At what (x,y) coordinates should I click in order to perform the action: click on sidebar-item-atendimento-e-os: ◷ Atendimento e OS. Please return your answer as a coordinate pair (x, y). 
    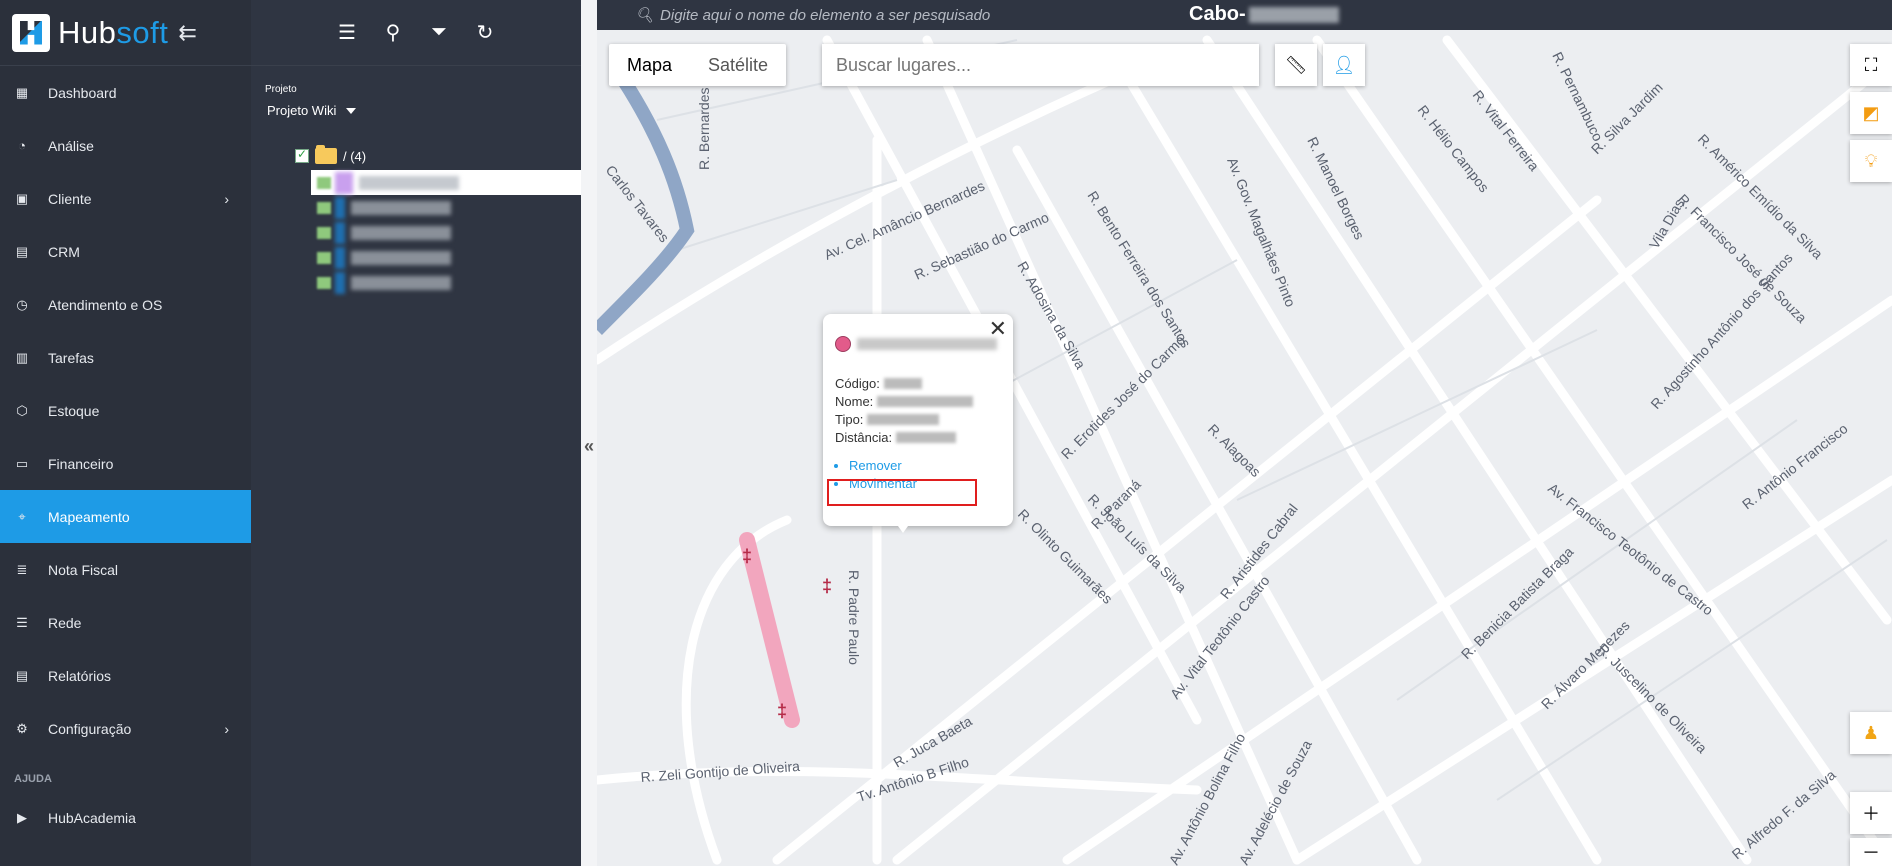
    Looking at the image, I should click on (125, 304).